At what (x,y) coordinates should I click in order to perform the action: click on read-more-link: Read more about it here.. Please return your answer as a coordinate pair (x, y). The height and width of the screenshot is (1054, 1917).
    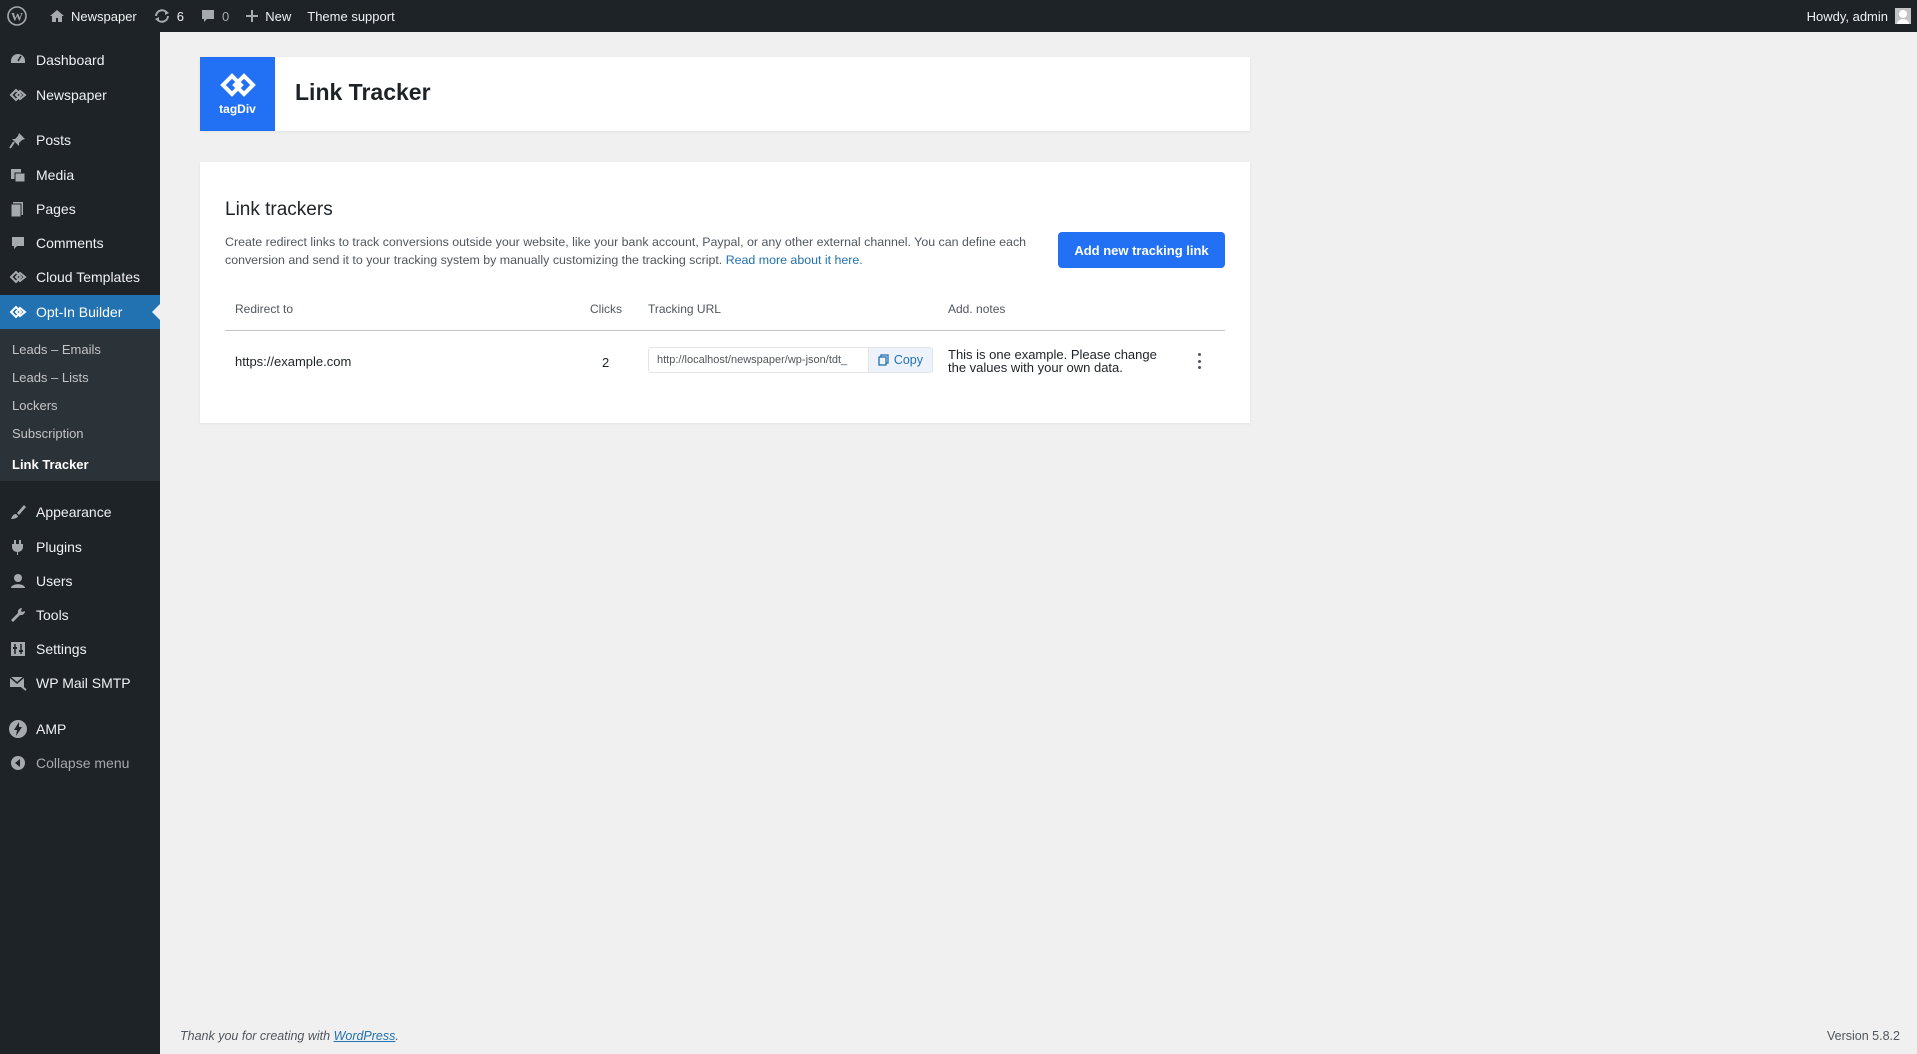
    Looking at the image, I should click on (794, 260).